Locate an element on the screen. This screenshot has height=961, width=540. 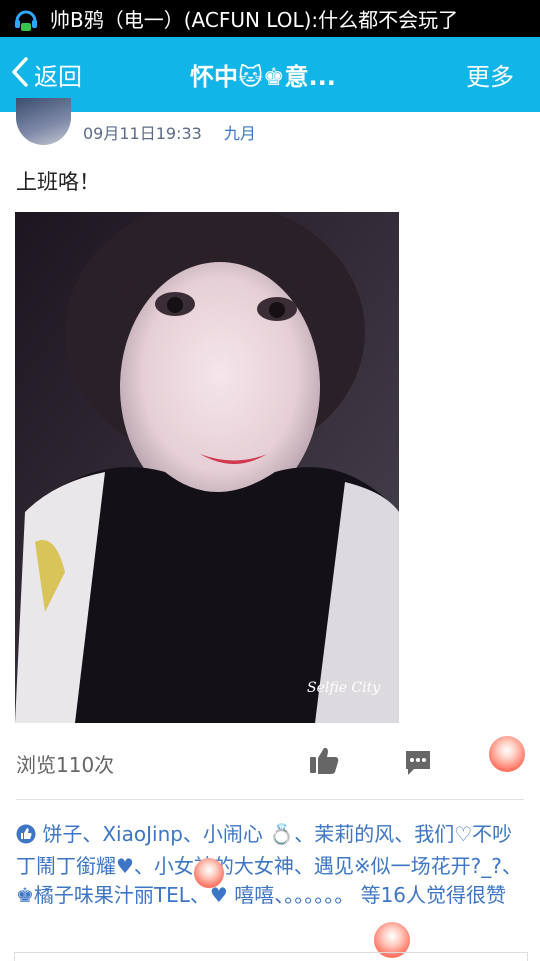
photo-watermark: Selfie City is located at coordinates (344, 688).